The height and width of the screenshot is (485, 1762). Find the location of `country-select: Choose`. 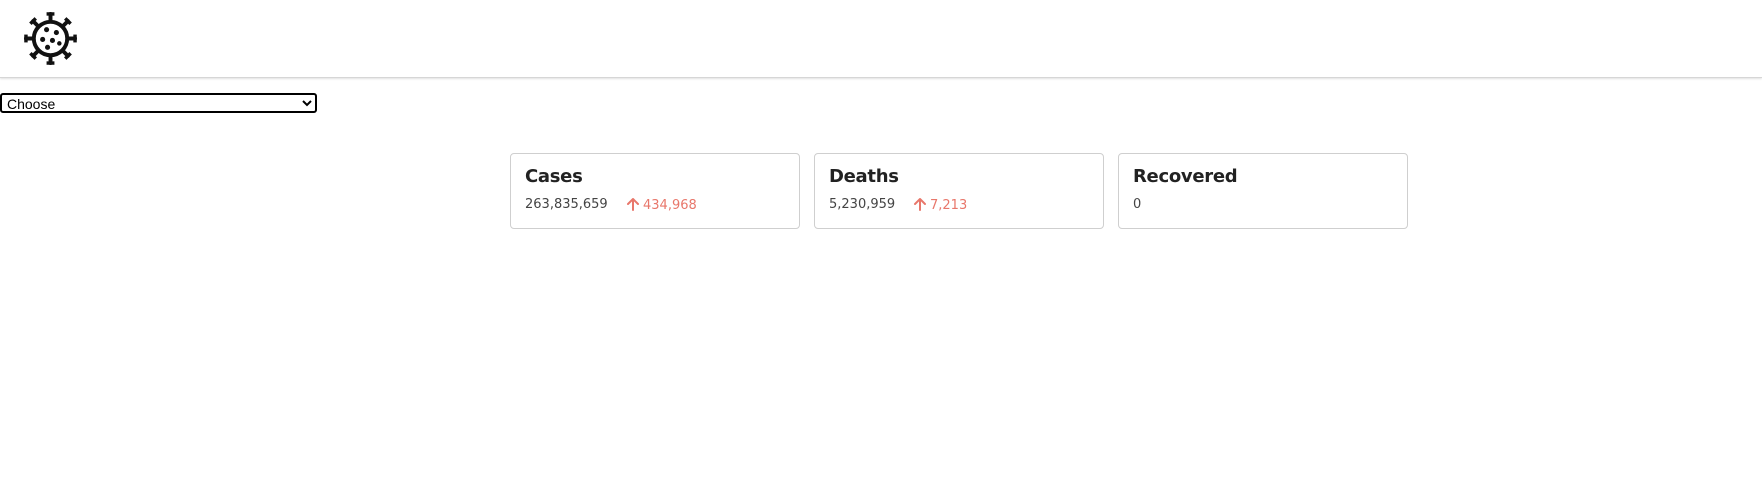

country-select: Choose is located at coordinates (158, 103).